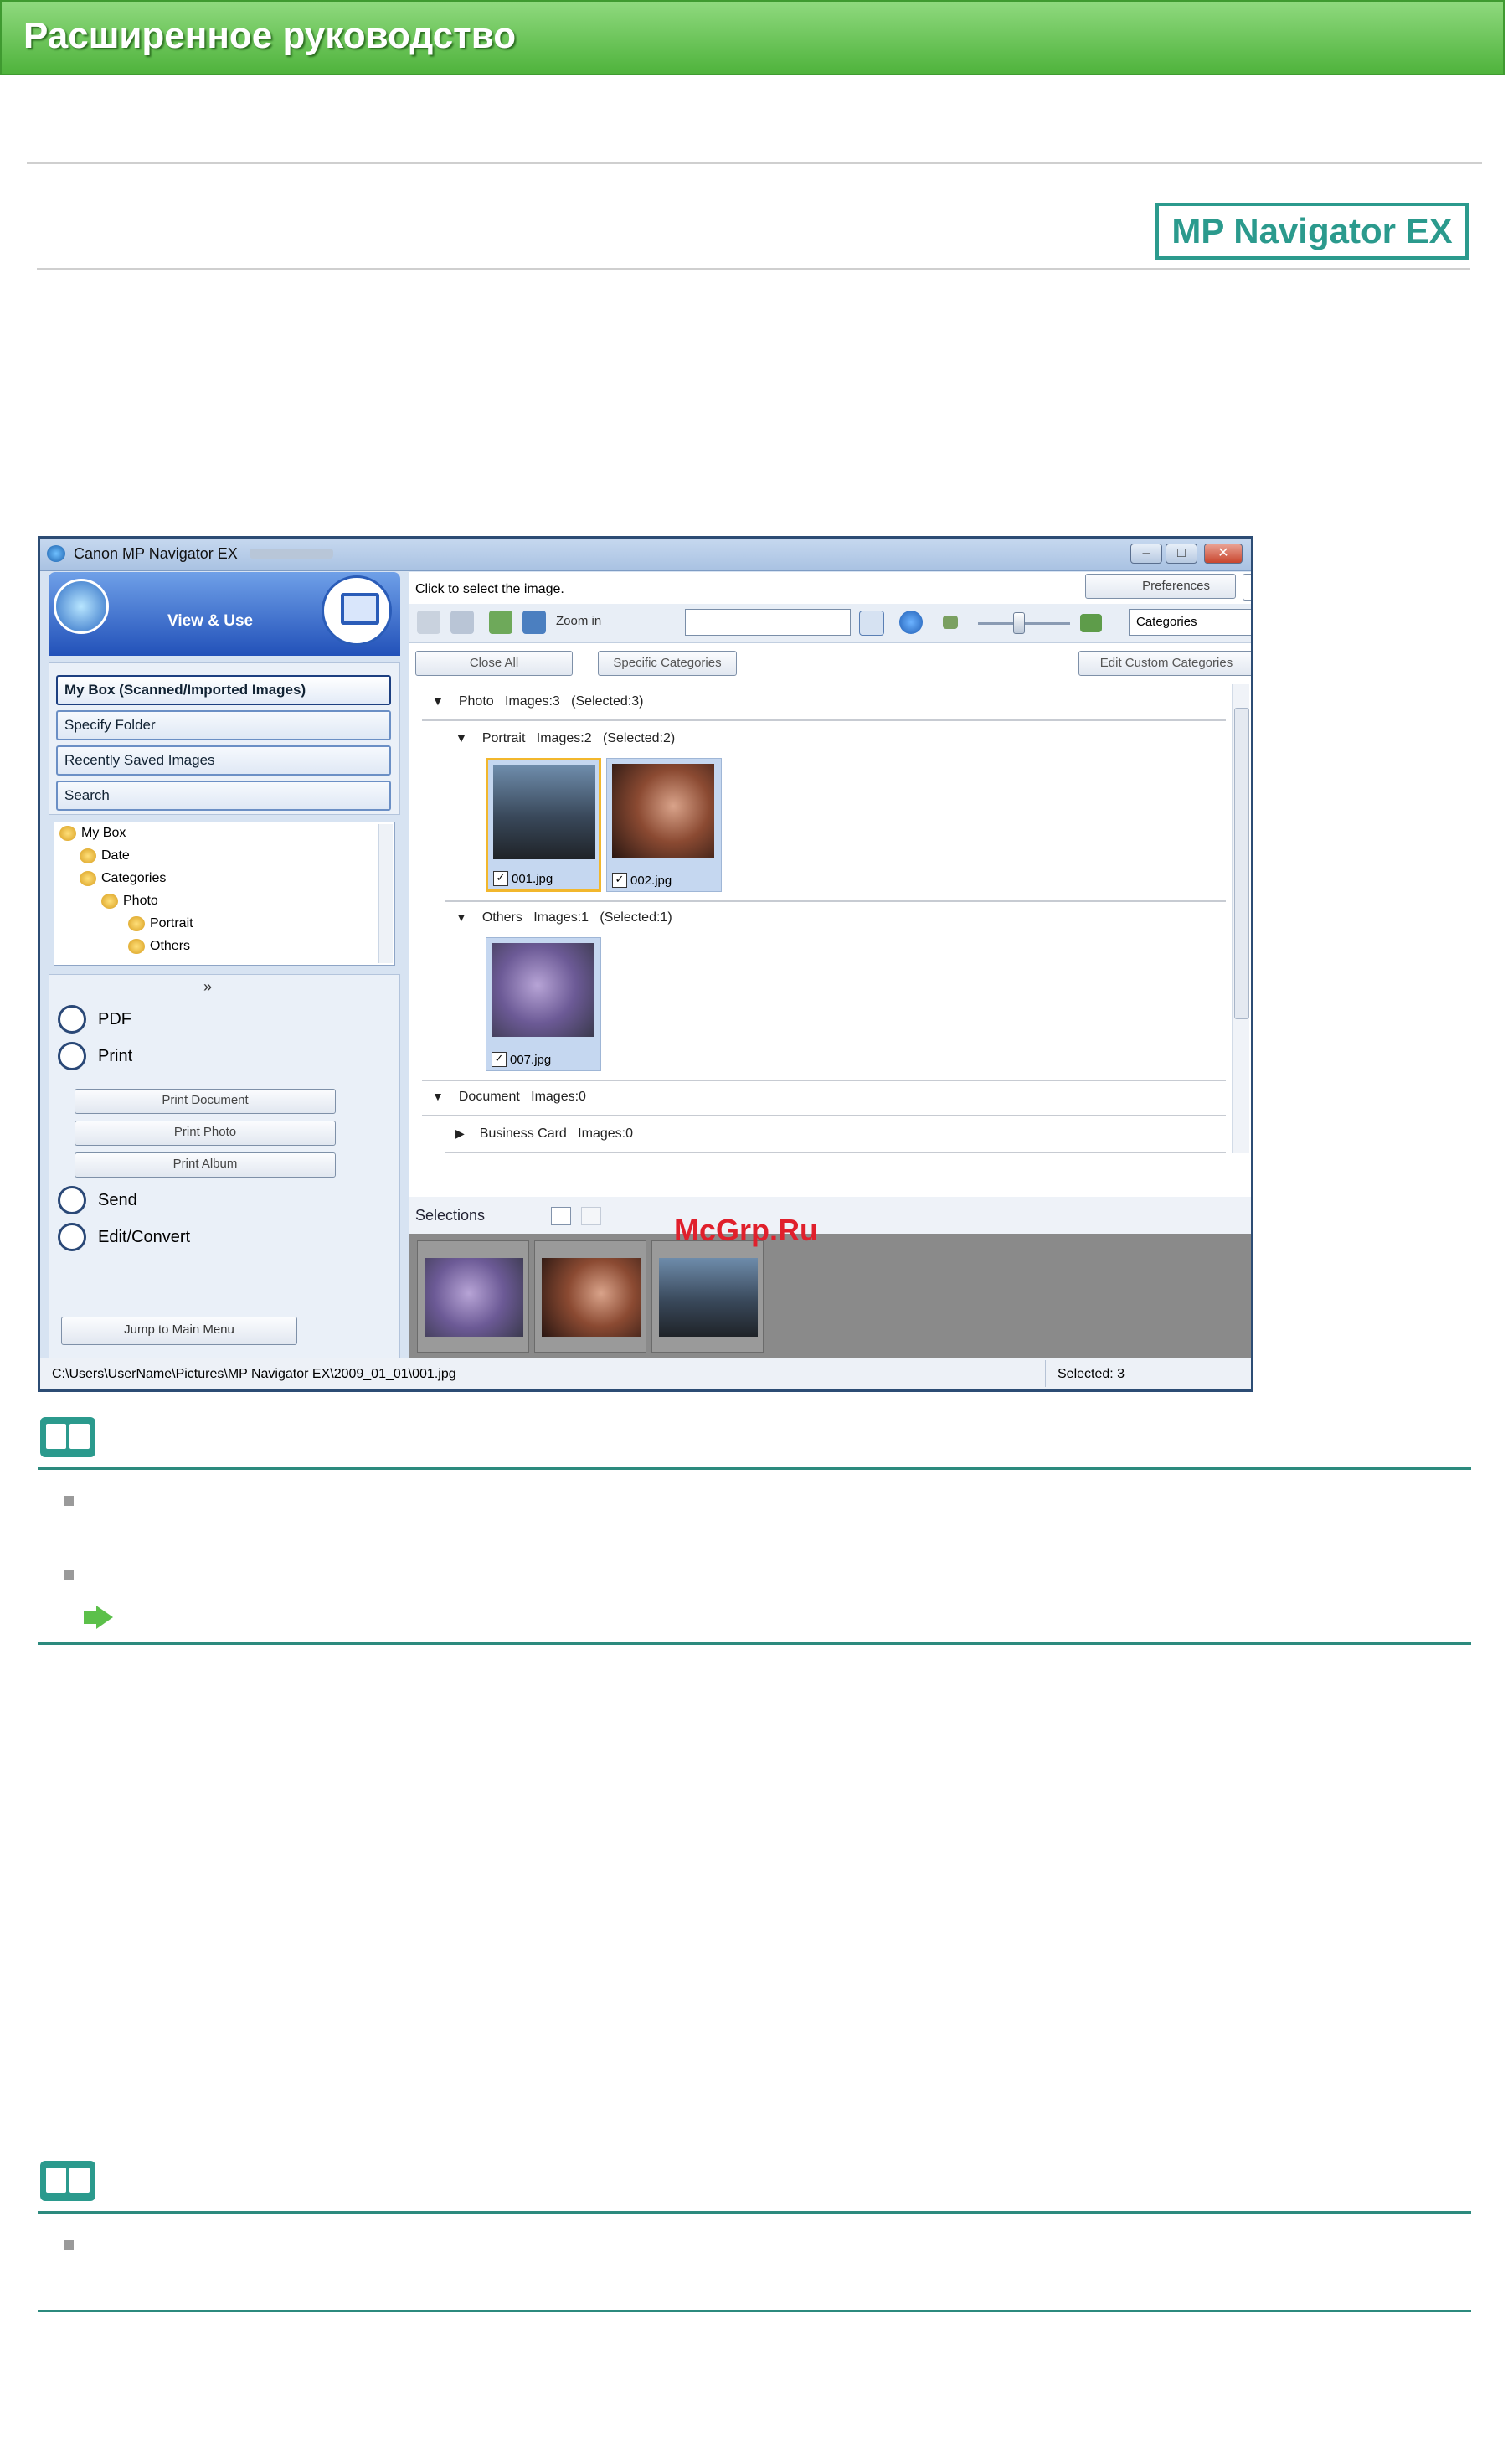 Image resolution: width=1508 pixels, height=2464 pixels. I want to click on file-name: 002.jpg, so click(651, 880).